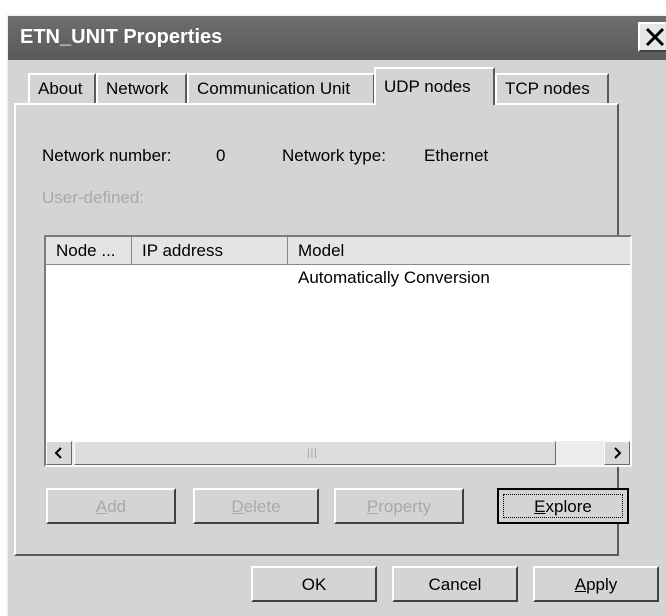  I want to click on property-button-accel: P, so click(372, 506).